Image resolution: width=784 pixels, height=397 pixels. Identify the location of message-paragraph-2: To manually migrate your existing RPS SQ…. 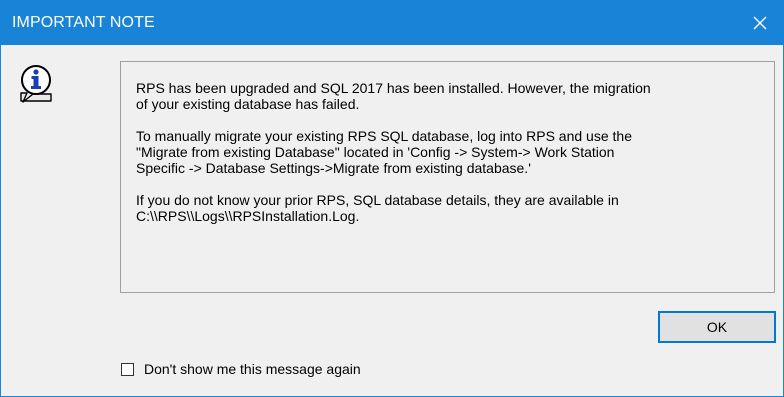
(384, 152).